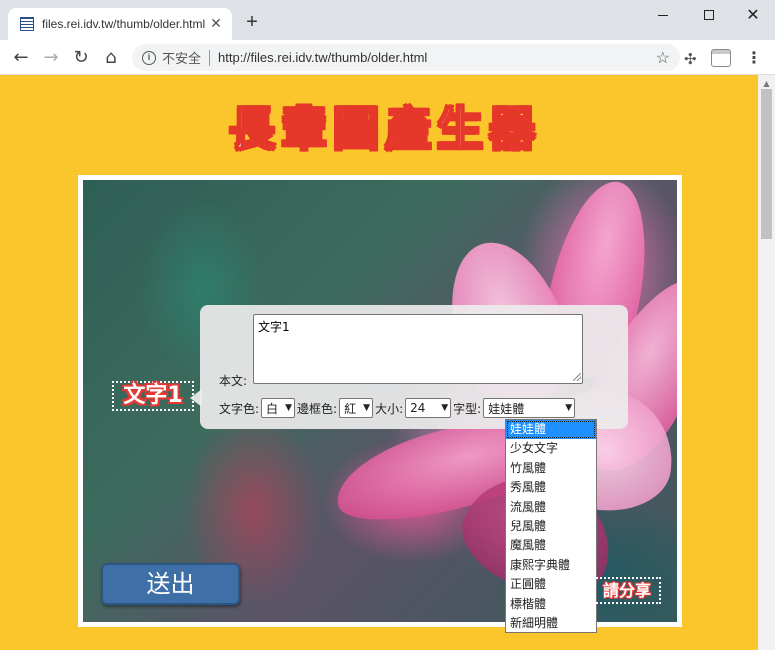 The height and width of the screenshot is (650, 775). What do you see at coordinates (210, 57) in the screenshot?
I see `omnibox-divider` at bounding box center [210, 57].